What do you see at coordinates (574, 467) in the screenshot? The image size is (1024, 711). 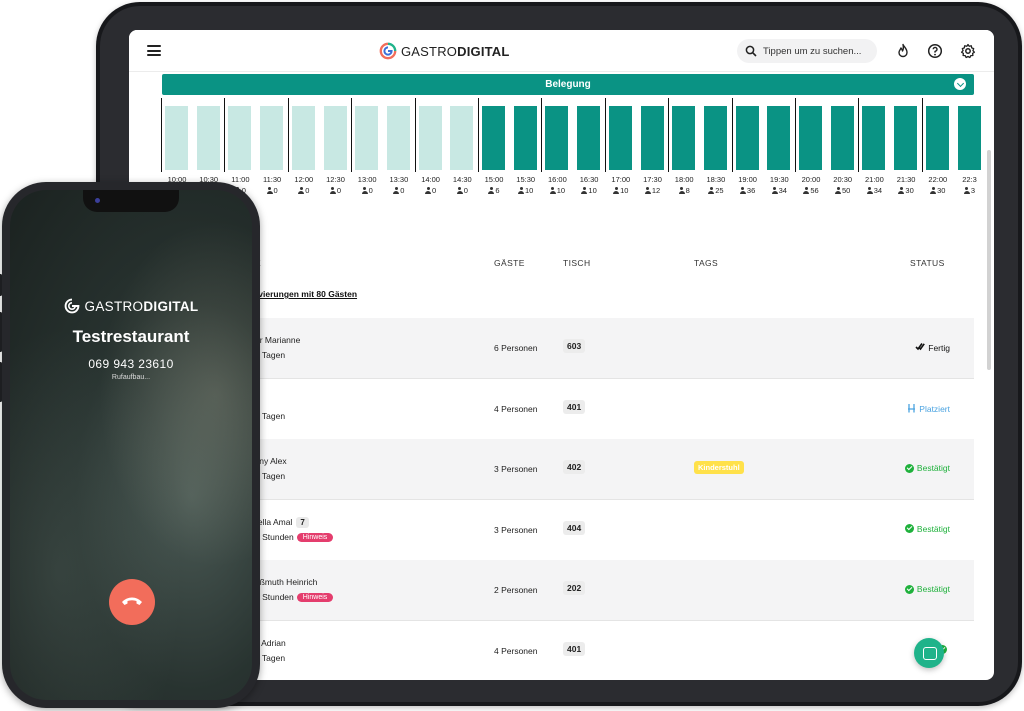 I see `table-number: 402` at bounding box center [574, 467].